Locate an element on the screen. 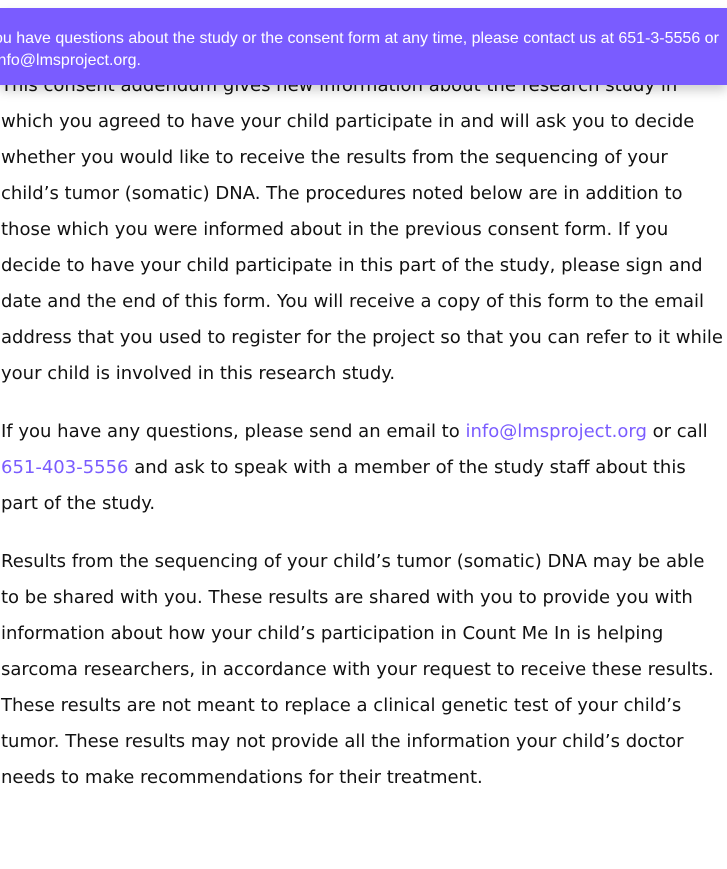 This screenshot has height=869, width=727. email-link: info@lmsproject.org is located at coordinates (555, 431).